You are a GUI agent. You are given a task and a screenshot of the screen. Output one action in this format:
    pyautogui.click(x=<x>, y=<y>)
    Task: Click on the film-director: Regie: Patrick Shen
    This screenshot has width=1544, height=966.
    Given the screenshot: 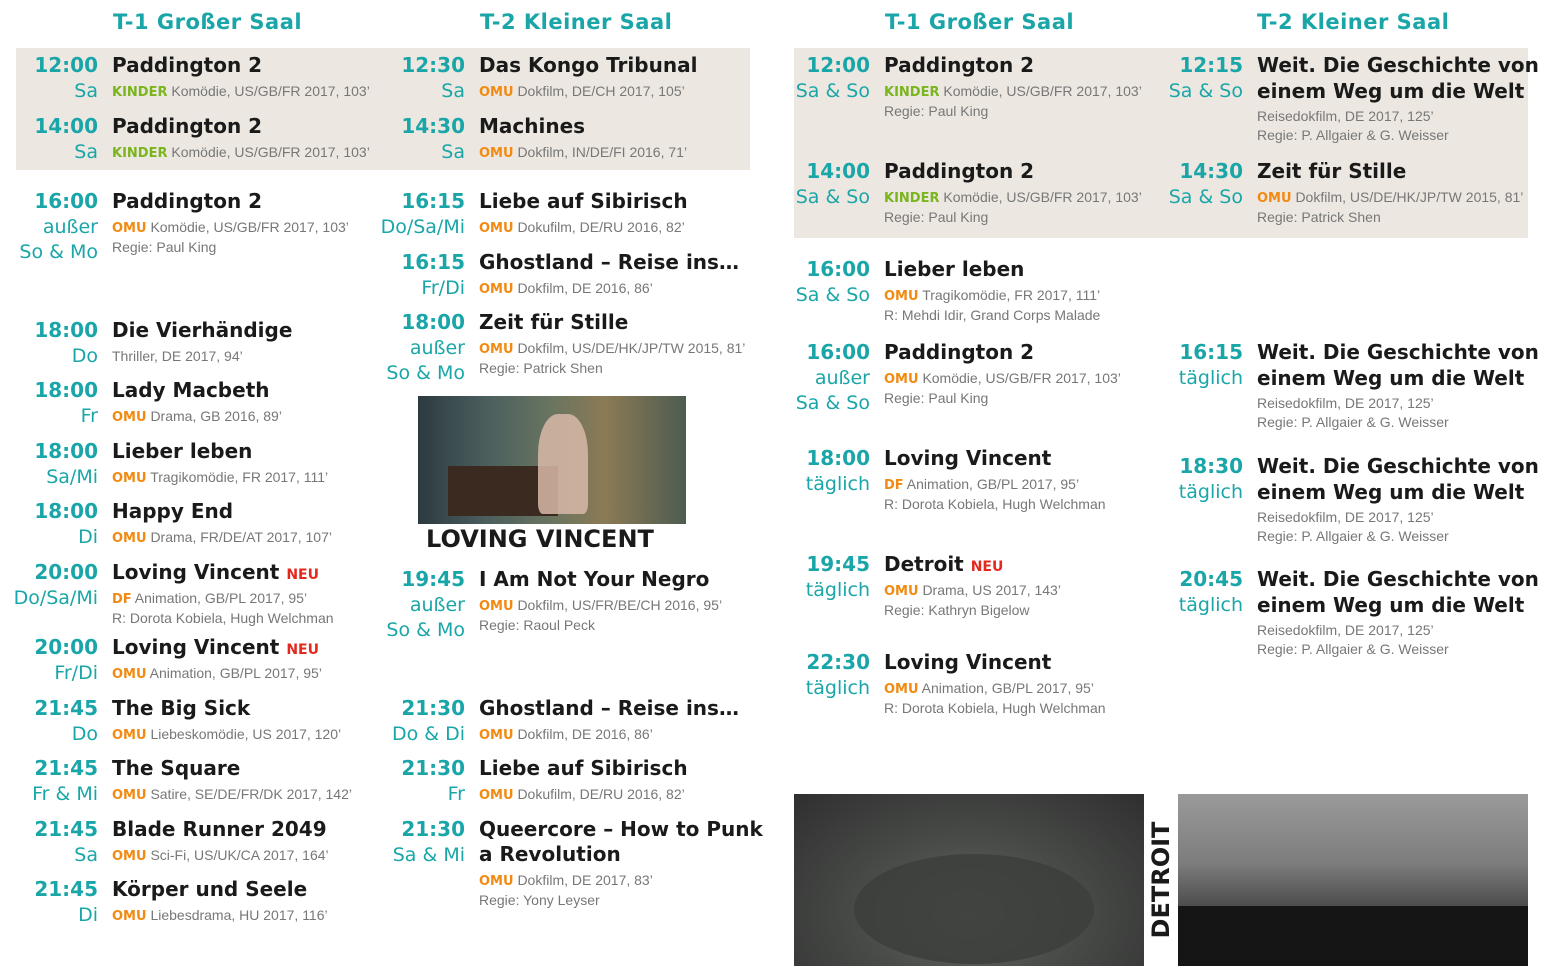 What is the action you would take?
    pyautogui.click(x=541, y=368)
    